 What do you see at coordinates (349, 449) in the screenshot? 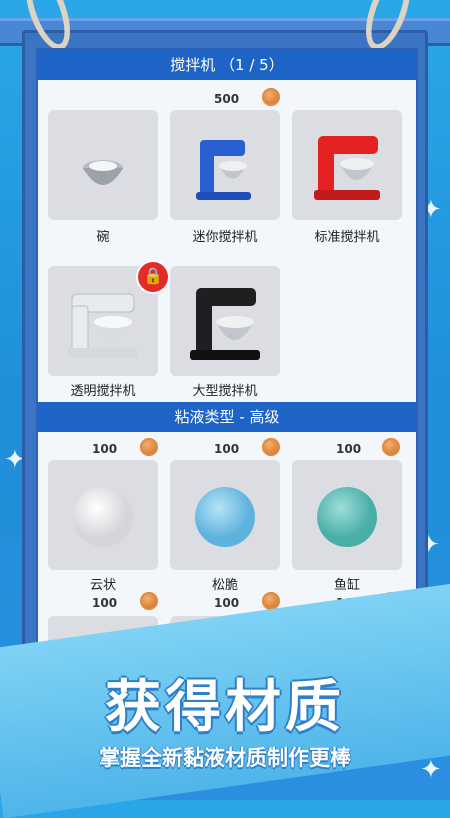
I see `slime-cost-fishbowl: 100` at bounding box center [349, 449].